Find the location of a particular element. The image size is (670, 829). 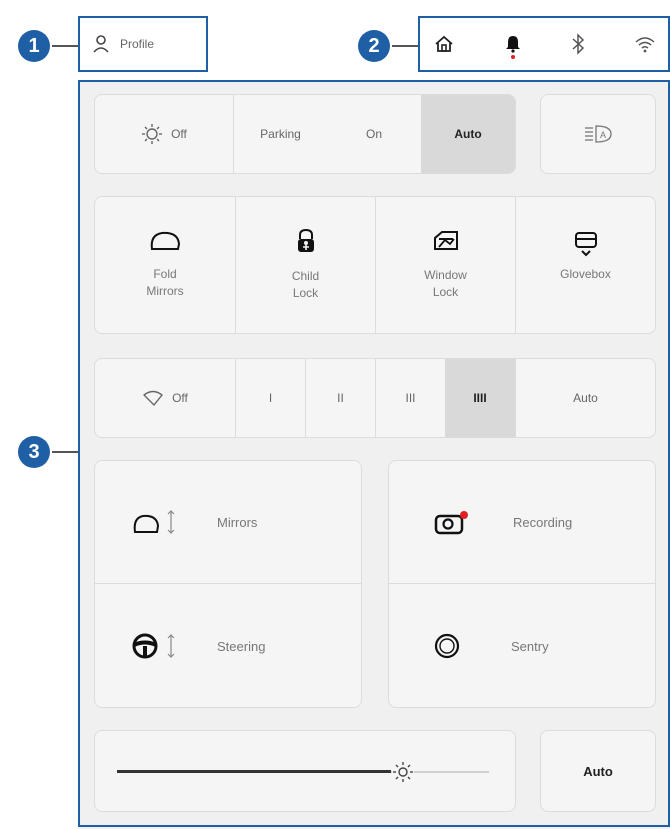

lights-auto-button: Auto is located at coordinates (468, 134).